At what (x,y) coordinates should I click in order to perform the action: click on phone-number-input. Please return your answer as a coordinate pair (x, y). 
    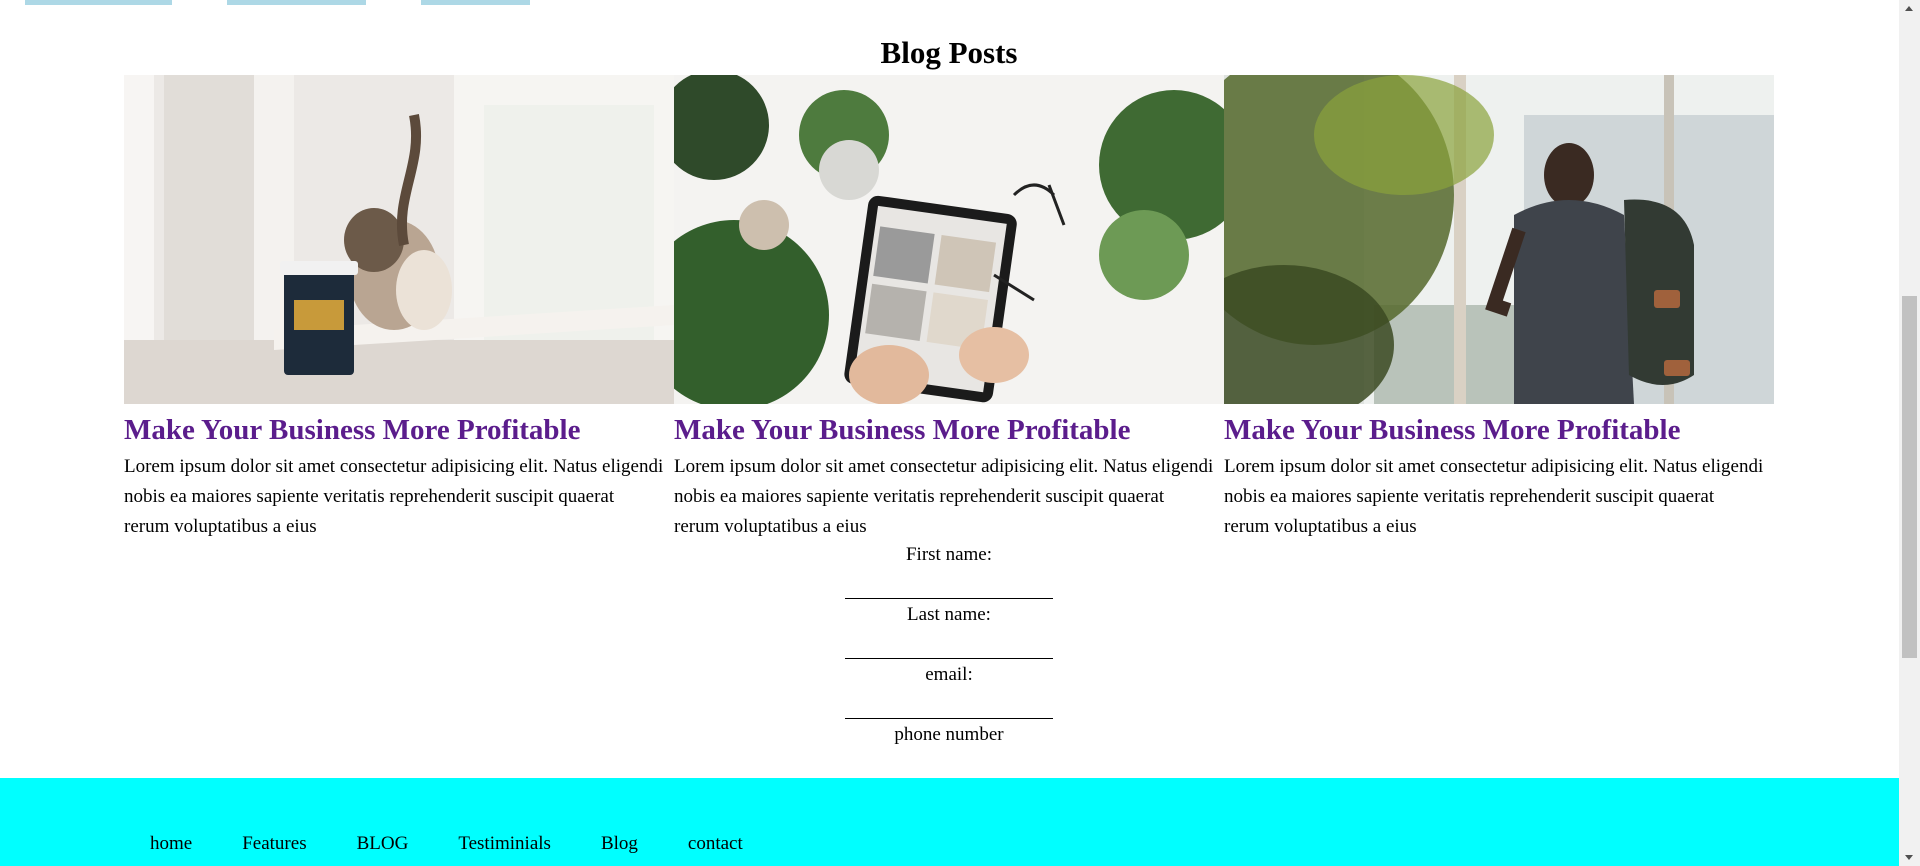
    Looking at the image, I should click on (949, 764).